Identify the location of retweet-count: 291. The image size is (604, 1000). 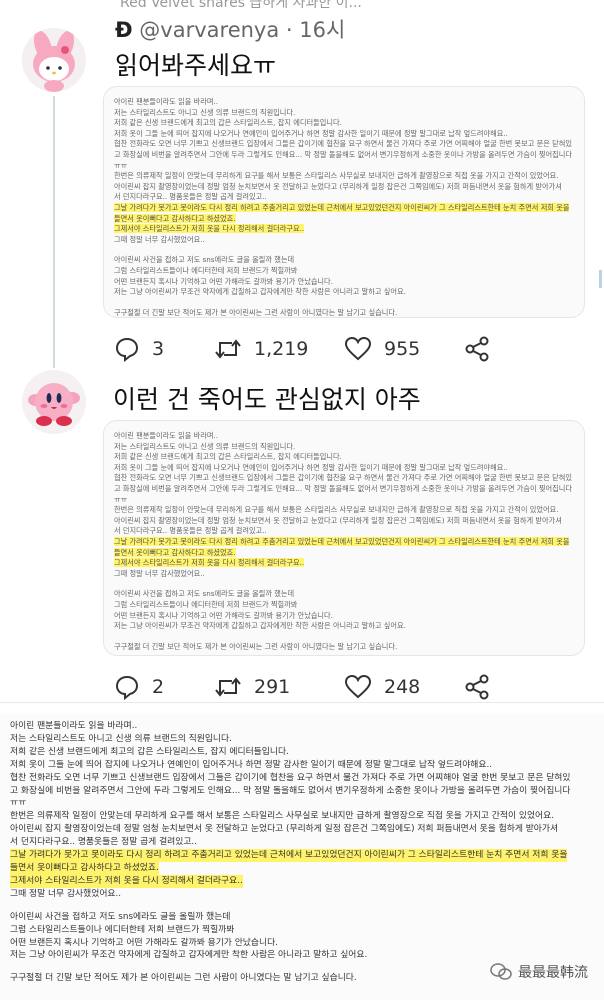
(272, 687).